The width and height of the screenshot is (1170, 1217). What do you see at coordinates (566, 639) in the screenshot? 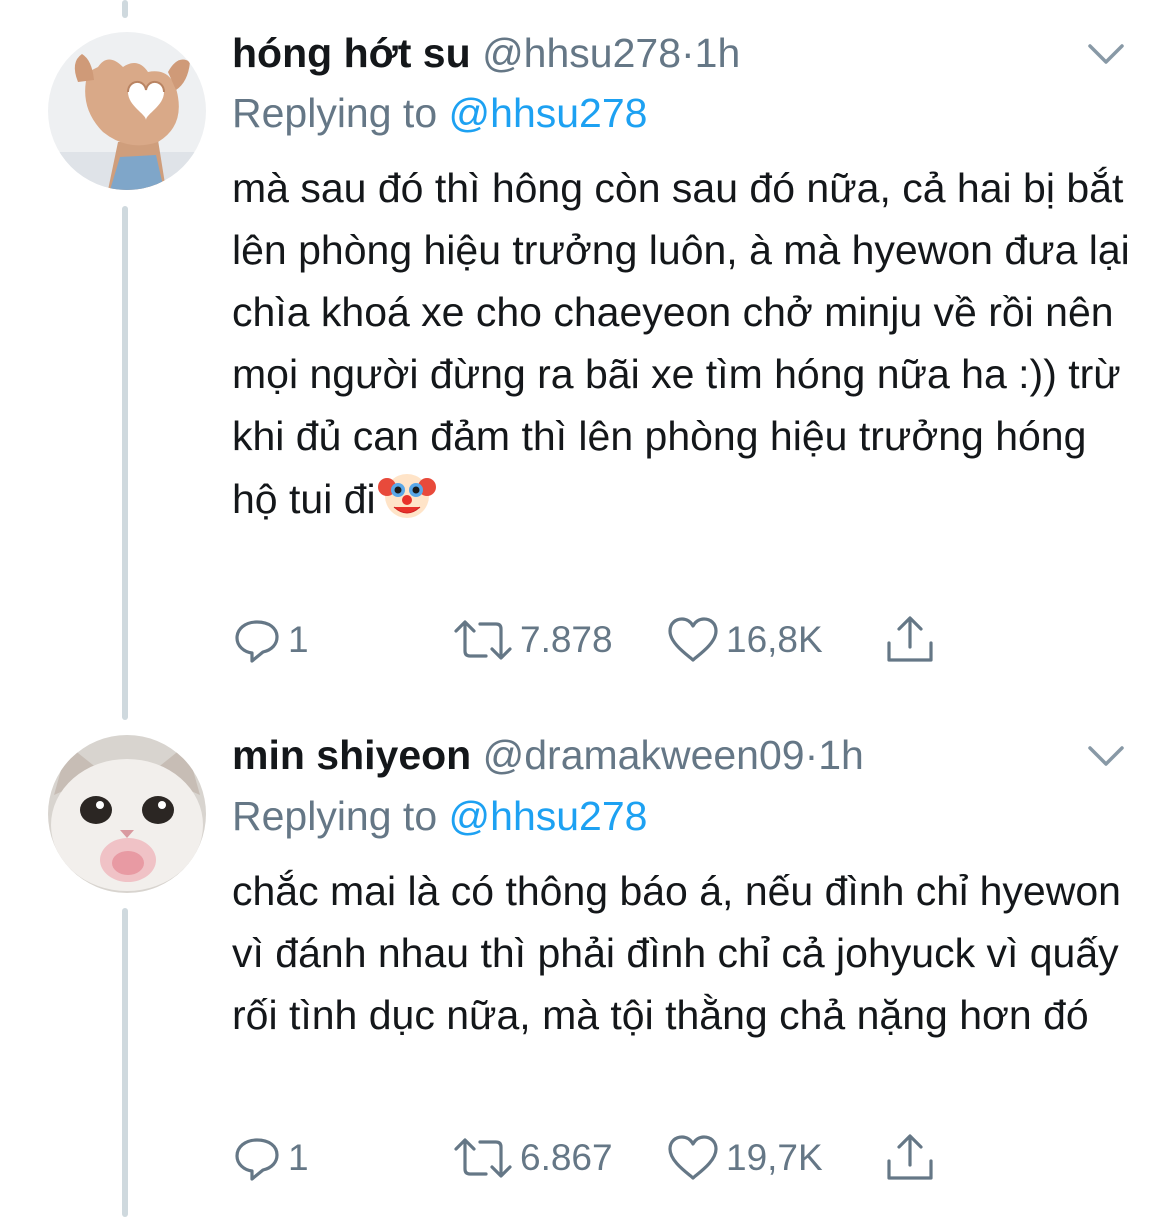
I see `retweet-count: 7.878` at bounding box center [566, 639].